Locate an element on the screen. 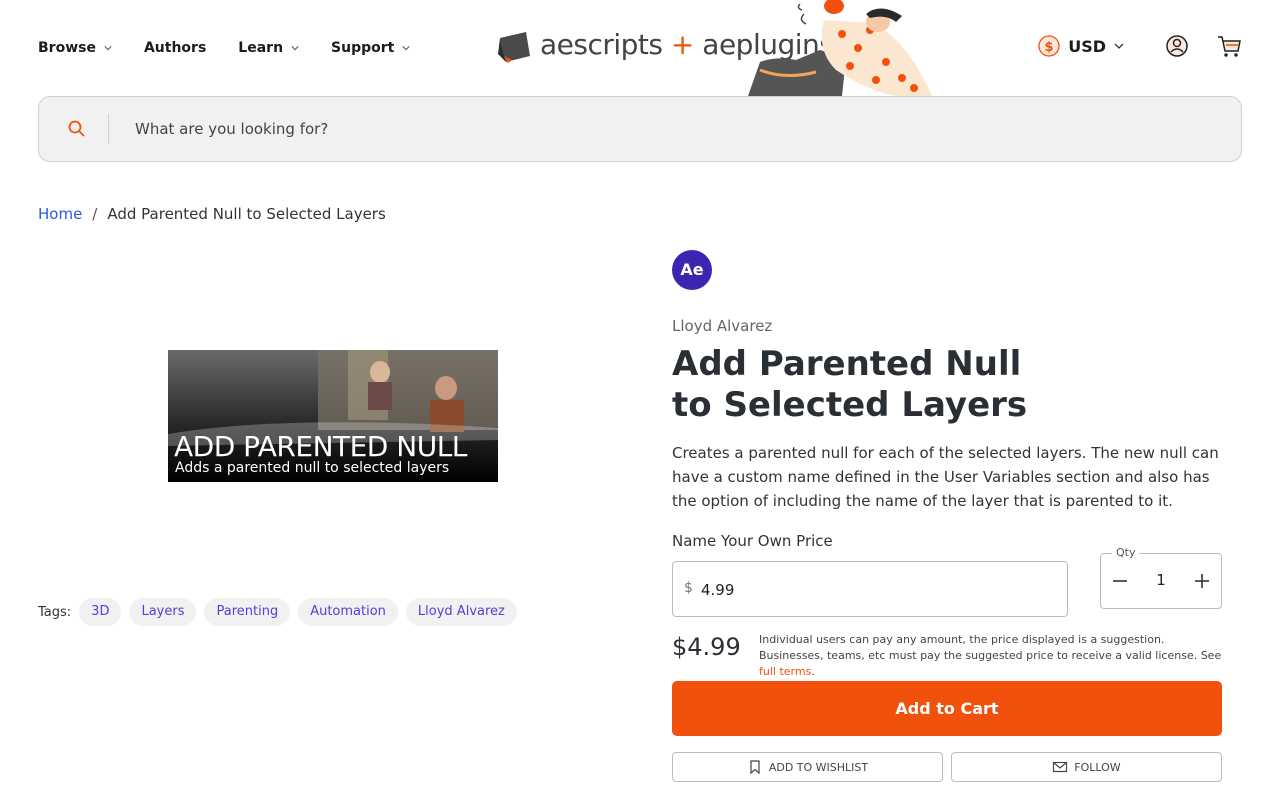  product-title: Add Parented Null to Selected Layers is located at coordinates (850, 384).